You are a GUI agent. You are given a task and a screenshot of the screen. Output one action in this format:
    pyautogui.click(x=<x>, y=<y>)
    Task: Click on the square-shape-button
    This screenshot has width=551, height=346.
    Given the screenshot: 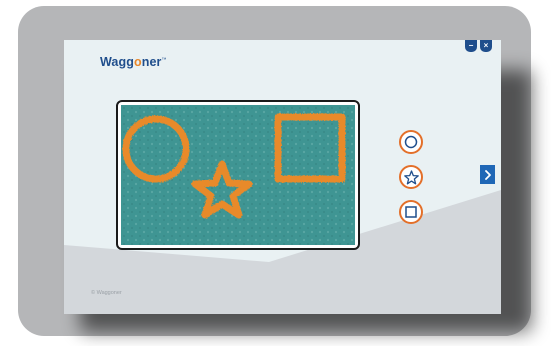 What is the action you would take?
    pyautogui.click(x=411, y=212)
    